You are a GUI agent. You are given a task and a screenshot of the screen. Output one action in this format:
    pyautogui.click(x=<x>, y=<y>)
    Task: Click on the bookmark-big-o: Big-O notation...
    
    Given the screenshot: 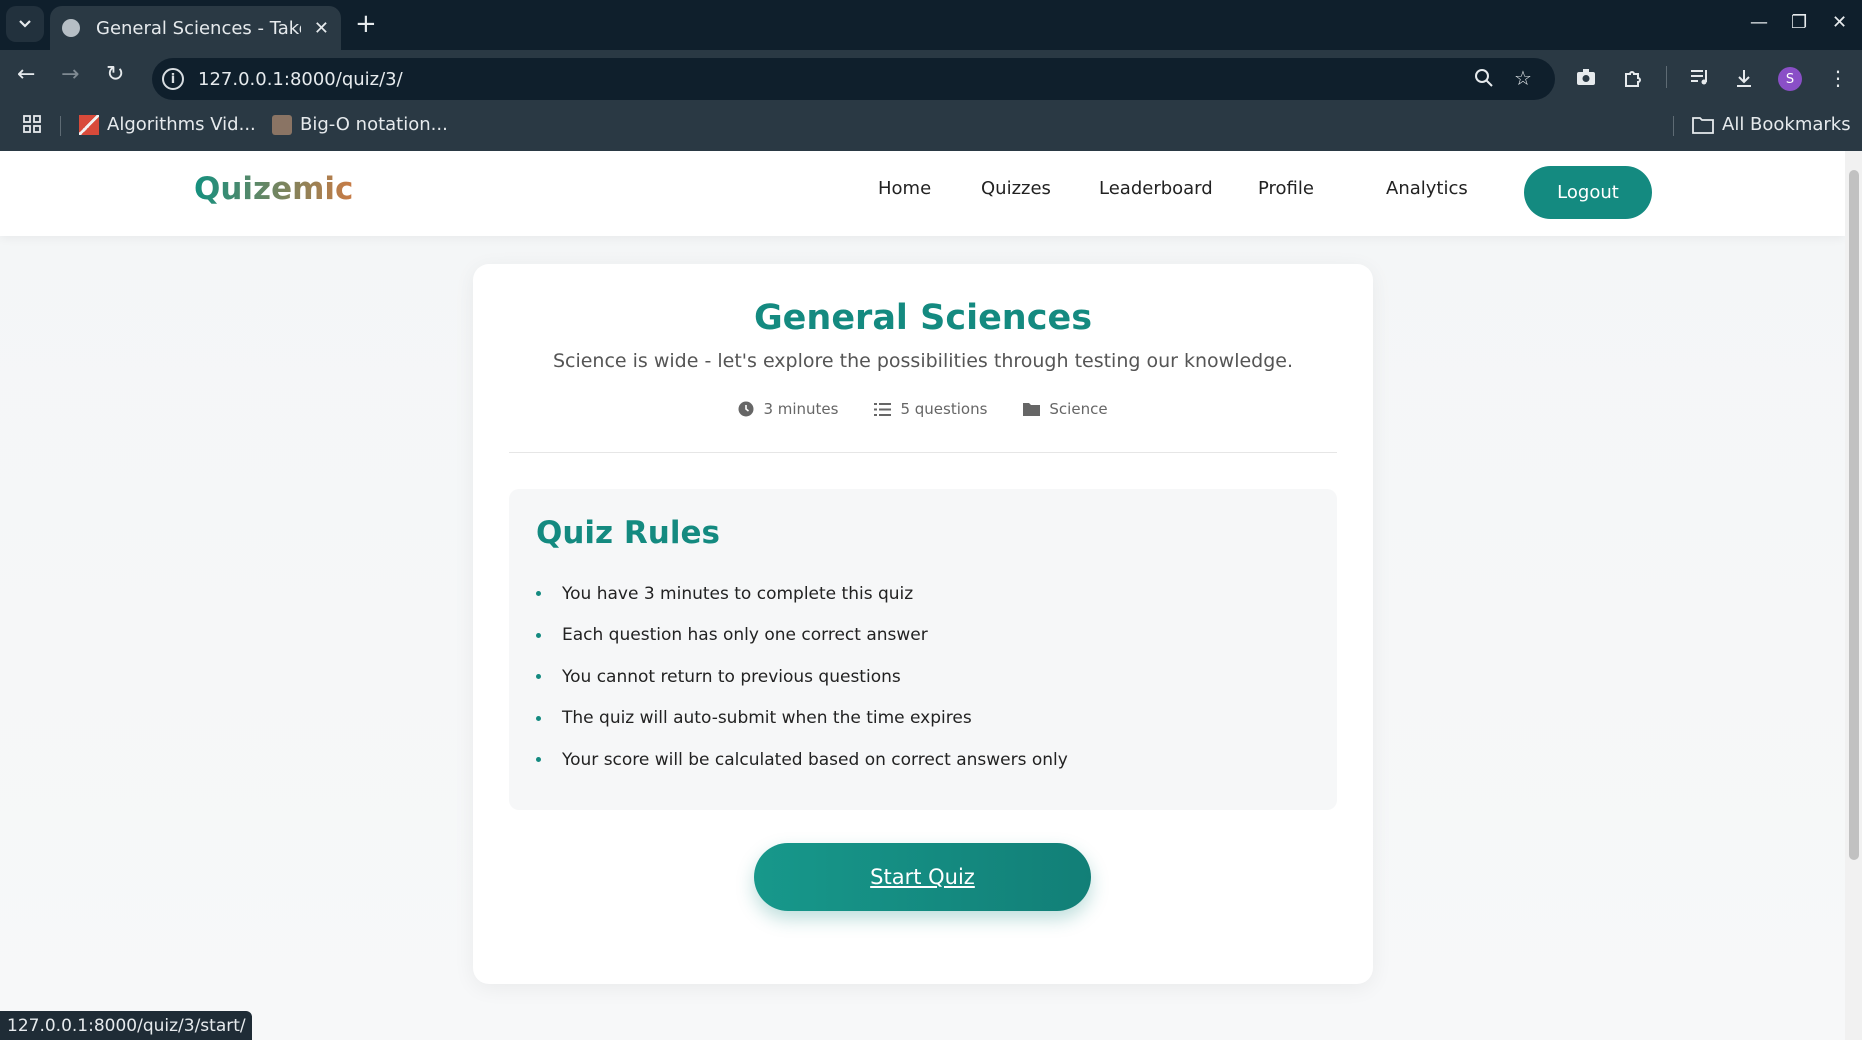 What is the action you would take?
    pyautogui.click(x=360, y=124)
    